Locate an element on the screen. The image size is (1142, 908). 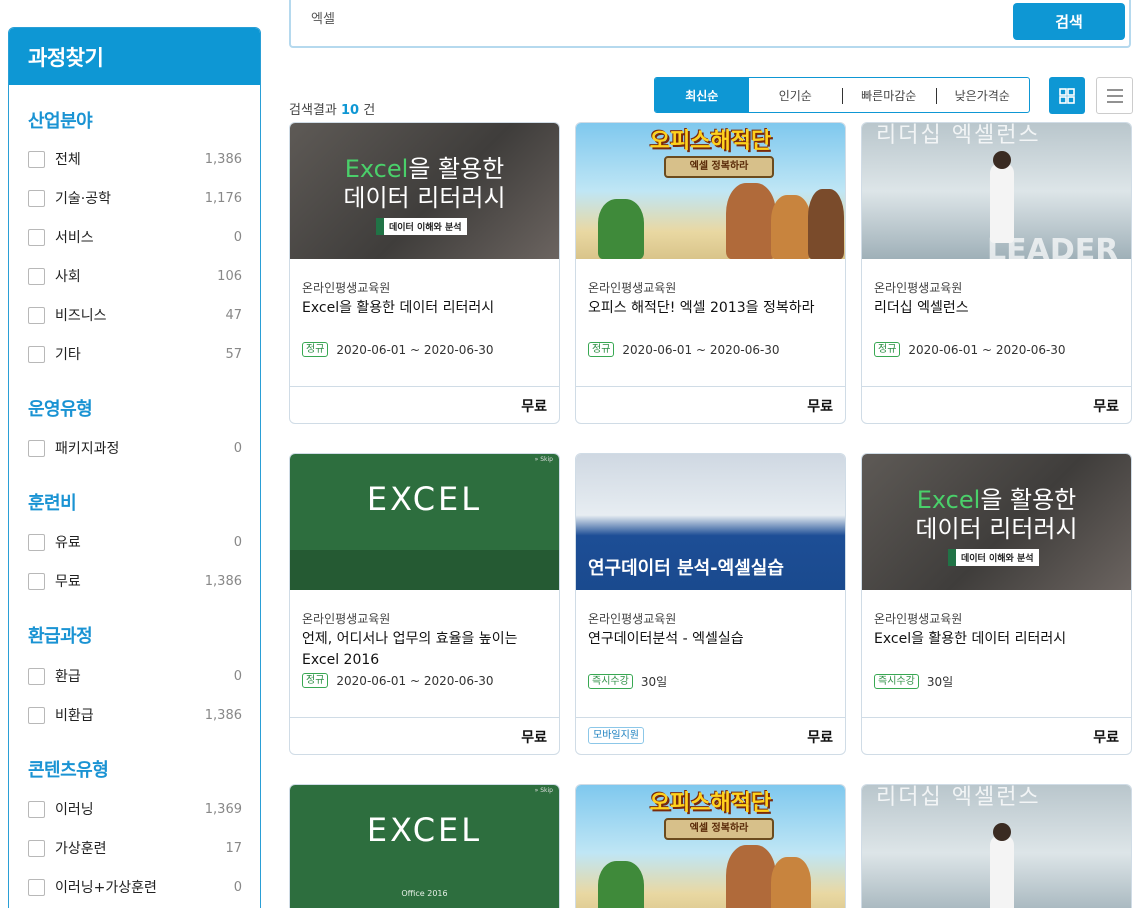
course-title: 언제, 어디서나 업무의 효율을 높이는 Excel 2016 is located at coordinates (424, 651).